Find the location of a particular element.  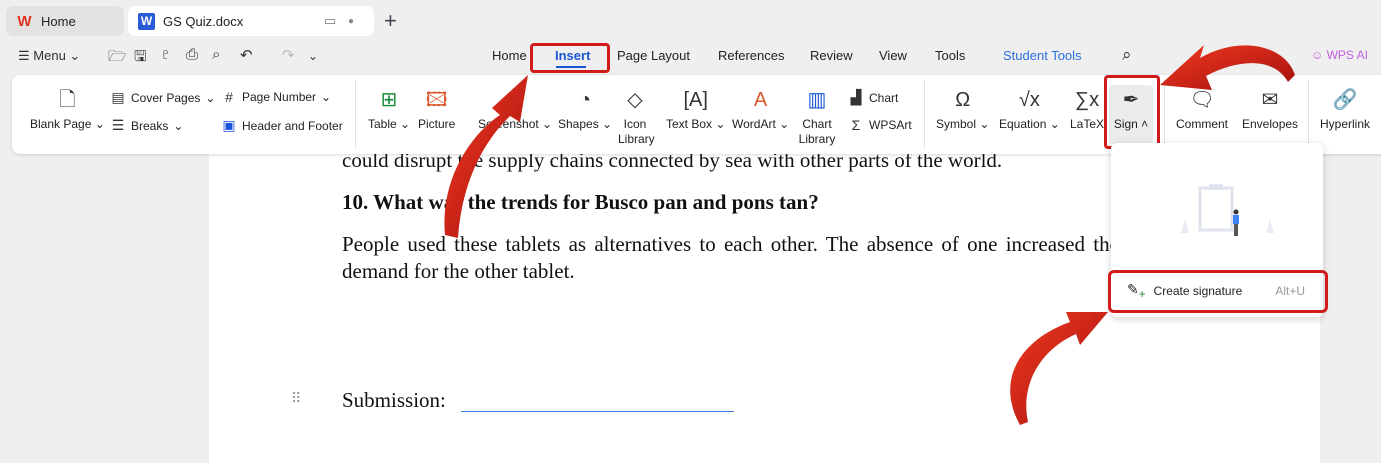

chart-library-button: ▥ Chart Library is located at coordinates (817, 118).